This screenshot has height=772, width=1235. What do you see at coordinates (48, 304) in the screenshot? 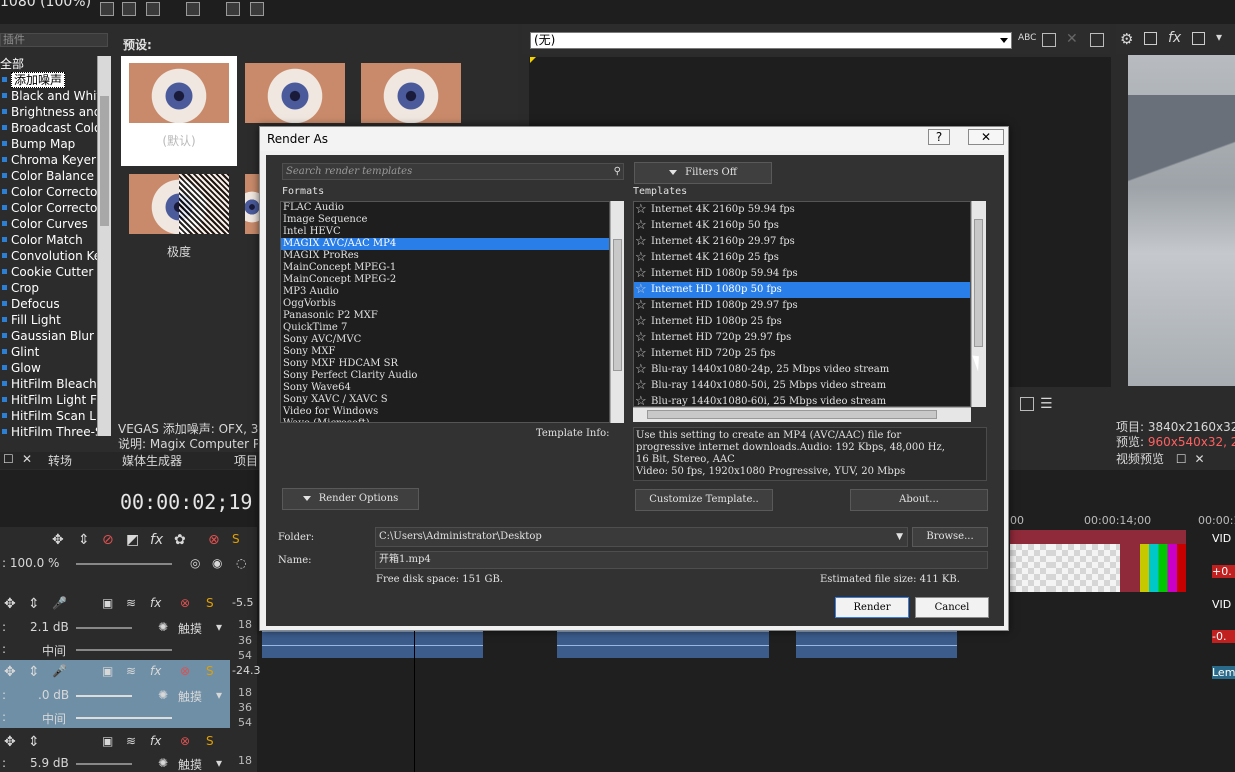
I see `plugin-list-item: Defocus` at bounding box center [48, 304].